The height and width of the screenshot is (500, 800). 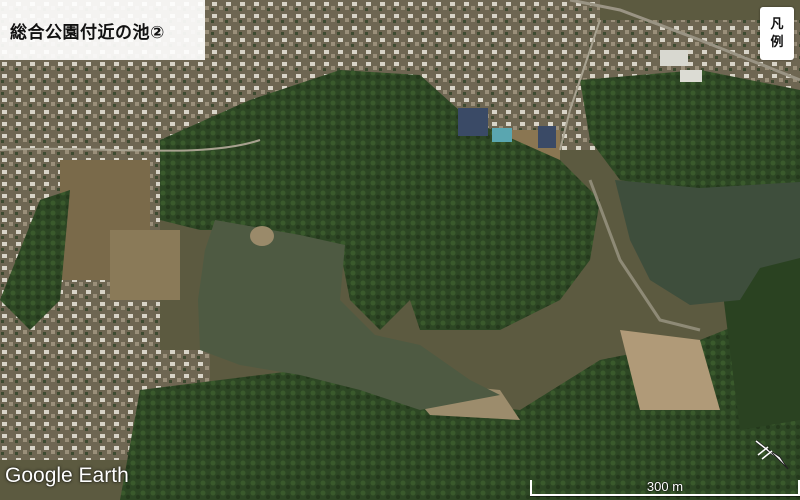 What do you see at coordinates (67, 475) in the screenshot?
I see `google-earth-watermark: Google Earth` at bounding box center [67, 475].